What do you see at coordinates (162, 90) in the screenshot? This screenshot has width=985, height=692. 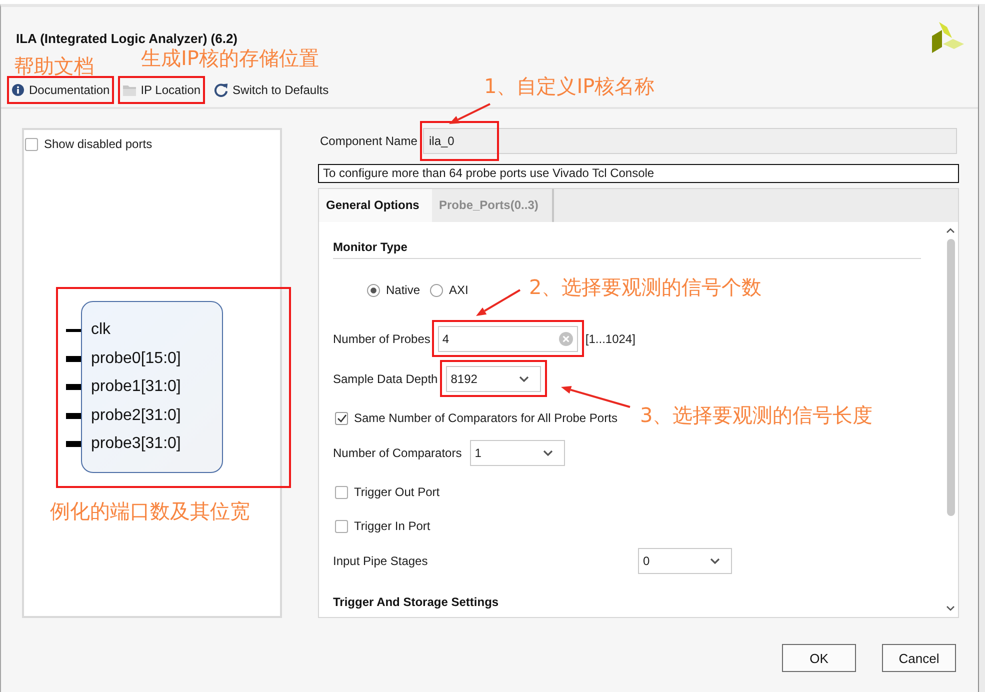 I see `toolbar-button: IP Location` at bounding box center [162, 90].